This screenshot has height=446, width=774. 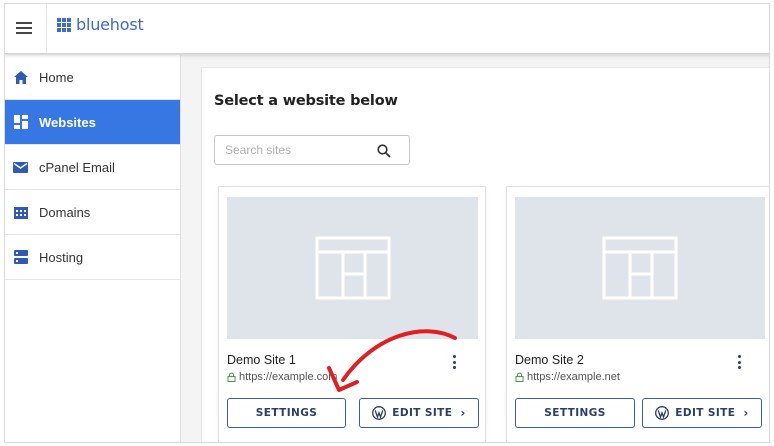 What do you see at coordinates (573, 377) in the screenshot?
I see `site-url: https://example.net` at bounding box center [573, 377].